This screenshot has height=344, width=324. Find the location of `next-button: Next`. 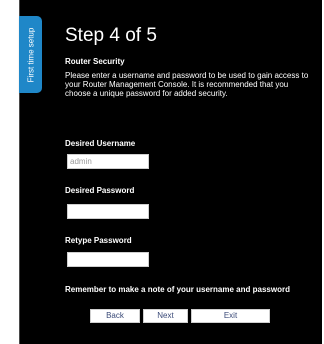

next-button: Next is located at coordinates (165, 316).